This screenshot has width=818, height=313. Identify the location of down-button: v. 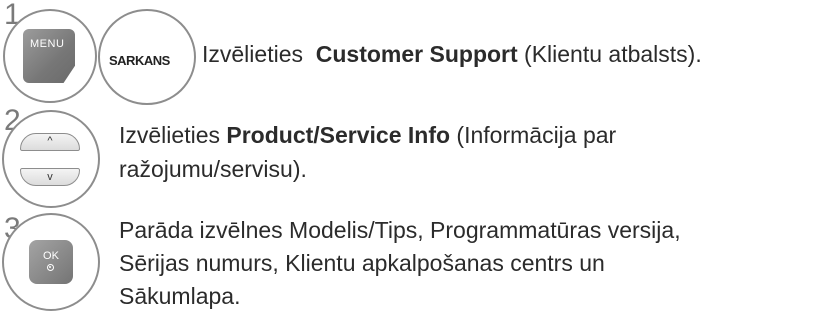
(50, 177).